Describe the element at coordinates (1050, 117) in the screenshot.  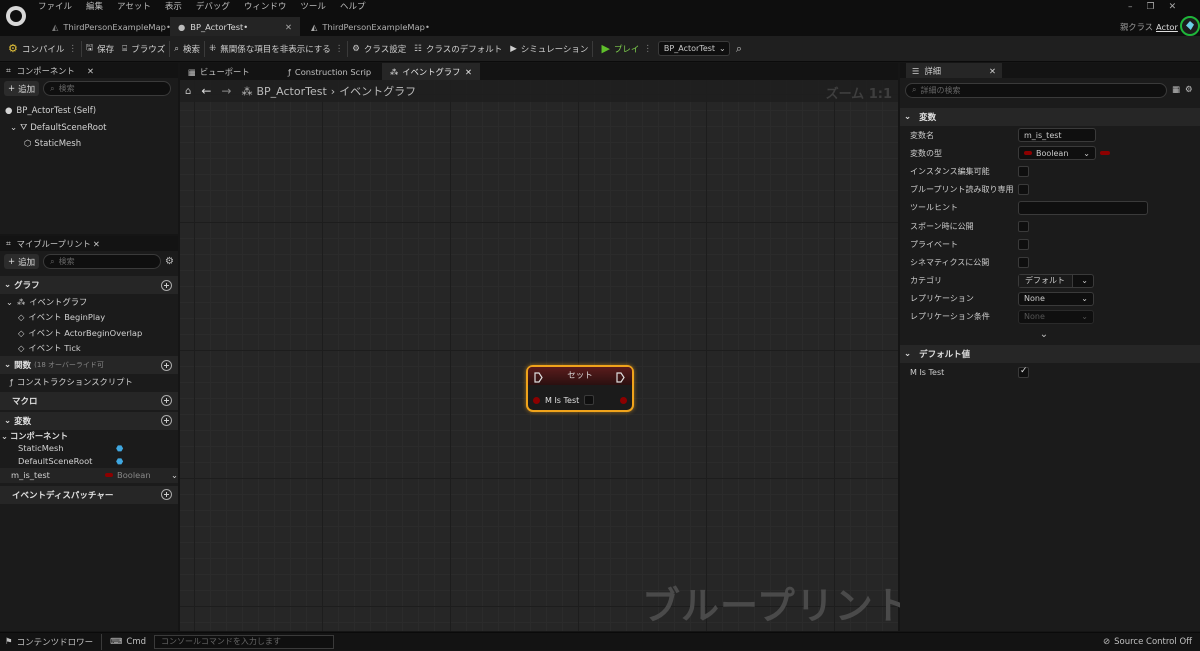
I see `variable-section-header: ⌄ 変数` at that location.